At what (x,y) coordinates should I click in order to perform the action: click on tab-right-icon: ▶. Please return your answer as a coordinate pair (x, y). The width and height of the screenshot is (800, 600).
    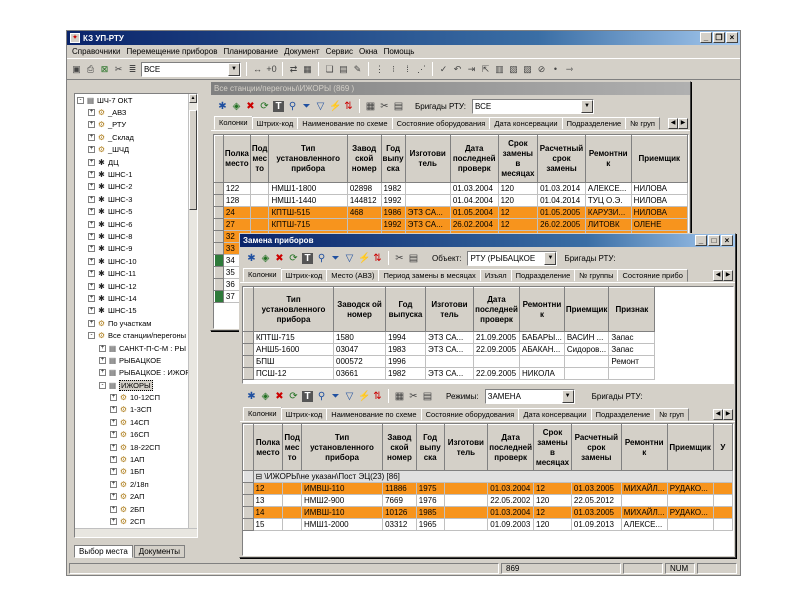
    Looking at the image, I should click on (683, 123).